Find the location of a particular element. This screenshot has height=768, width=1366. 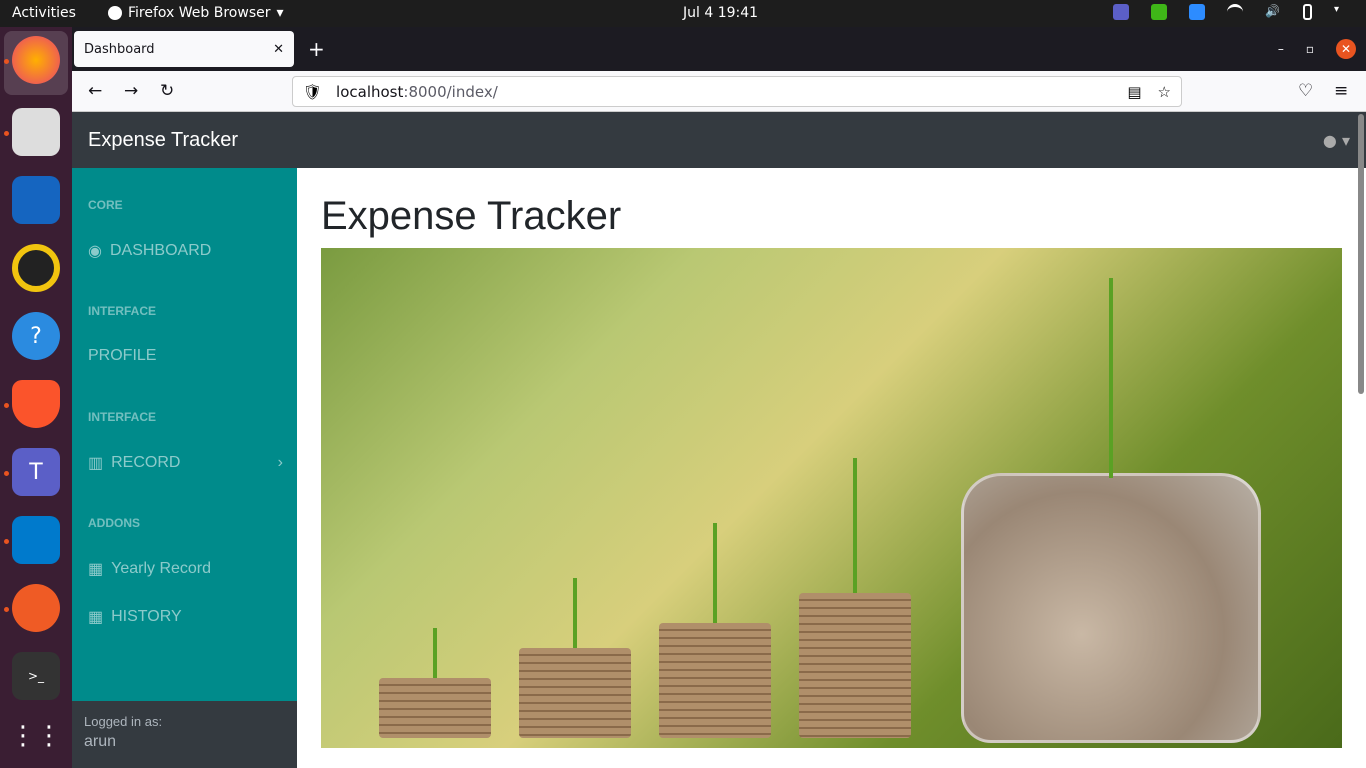

tab-title: Dashboard is located at coordinates (119, 49).